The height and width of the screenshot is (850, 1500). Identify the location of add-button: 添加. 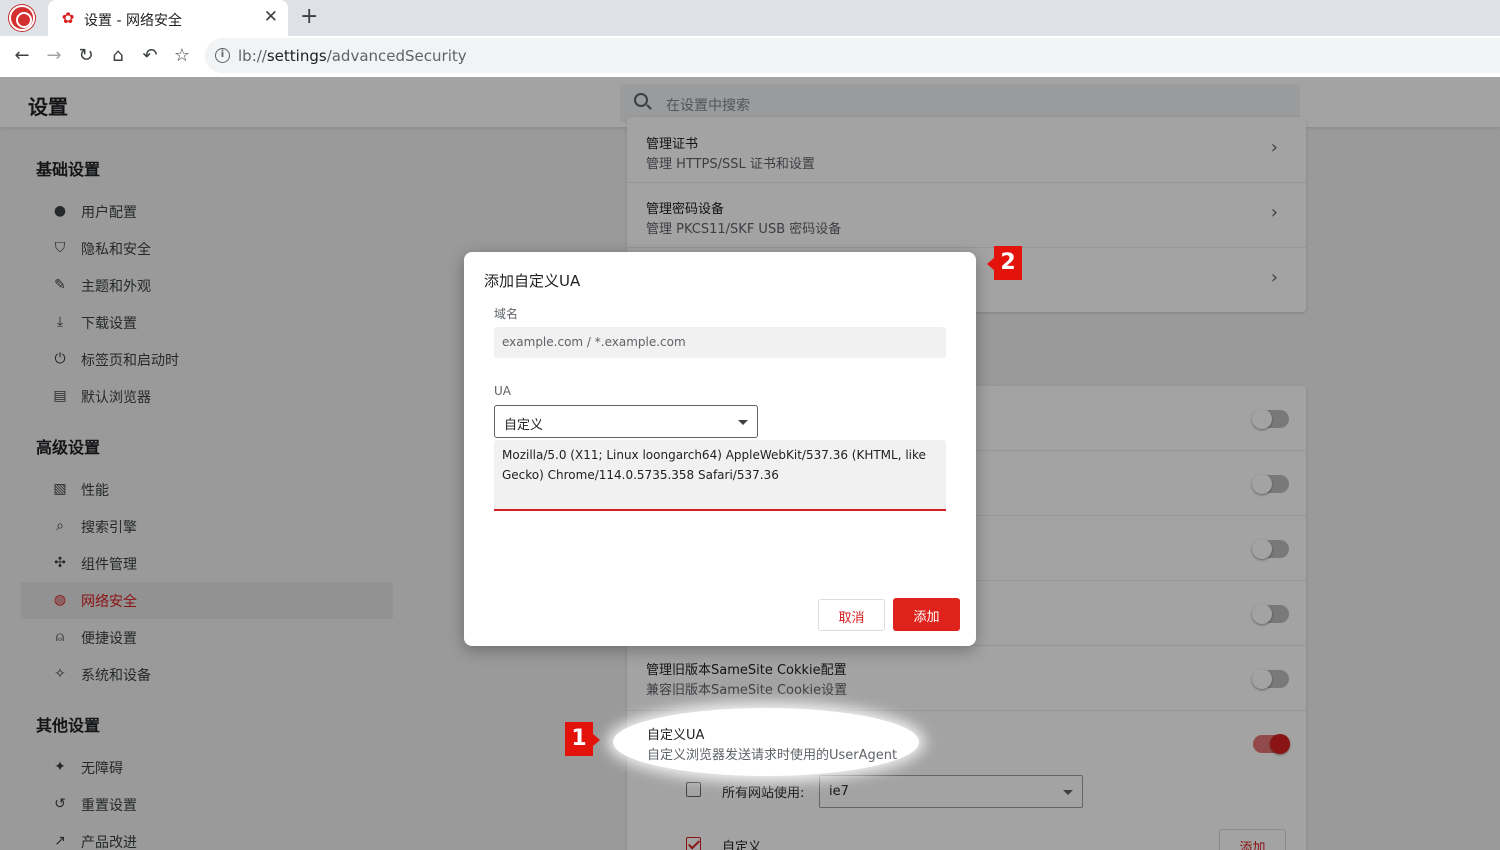
(926, 614).